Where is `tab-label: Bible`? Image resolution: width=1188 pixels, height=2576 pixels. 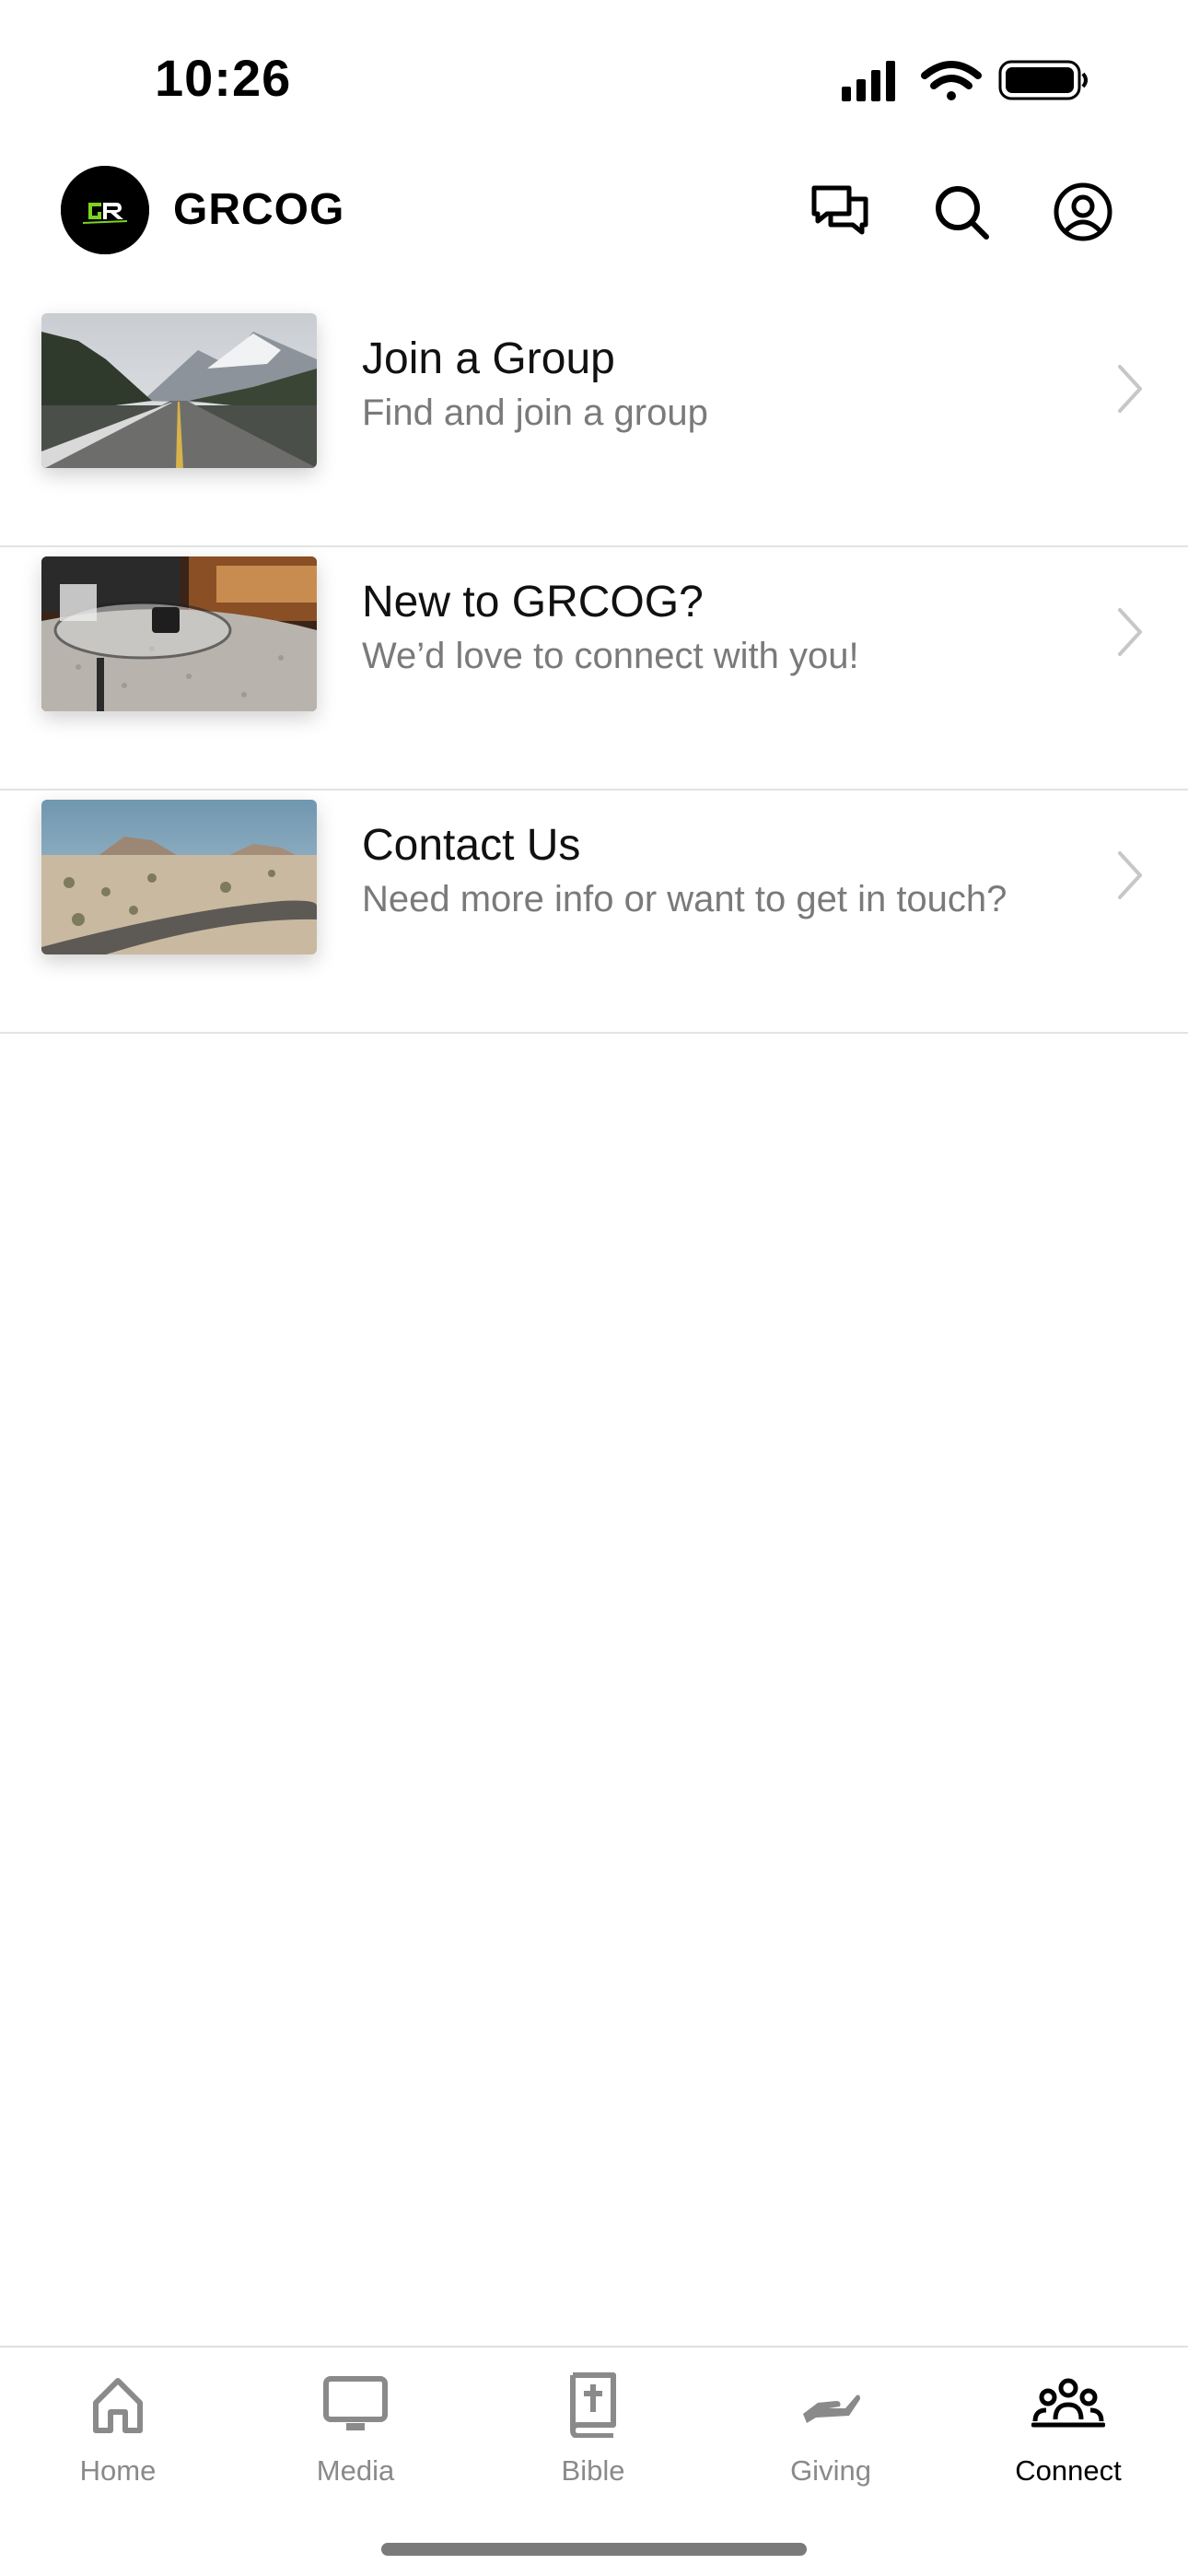 tab-label: Bible is located at coordinates (593, 2470).